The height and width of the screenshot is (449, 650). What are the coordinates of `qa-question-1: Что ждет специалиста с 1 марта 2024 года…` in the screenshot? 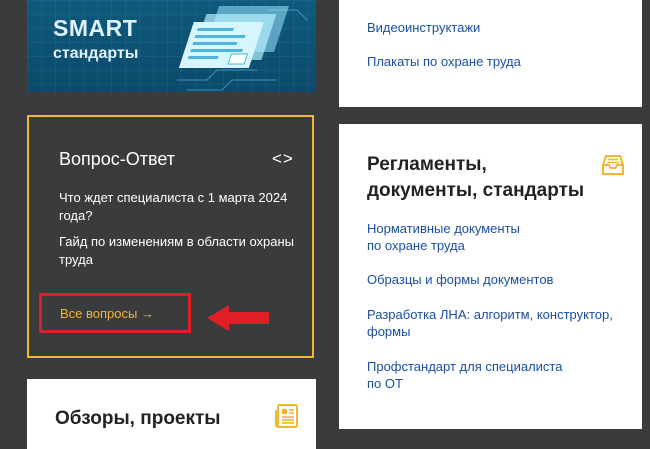 It's located at (179, 207).